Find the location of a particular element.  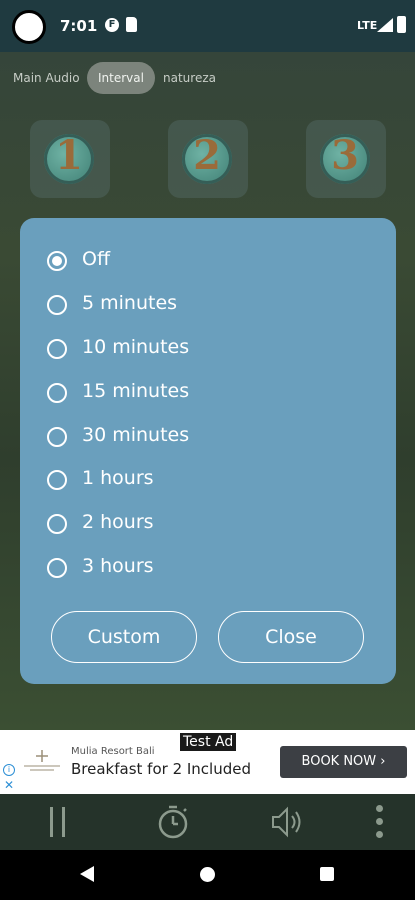

option-5-minutes: 5 minutes is located at coordinates (207, 307).